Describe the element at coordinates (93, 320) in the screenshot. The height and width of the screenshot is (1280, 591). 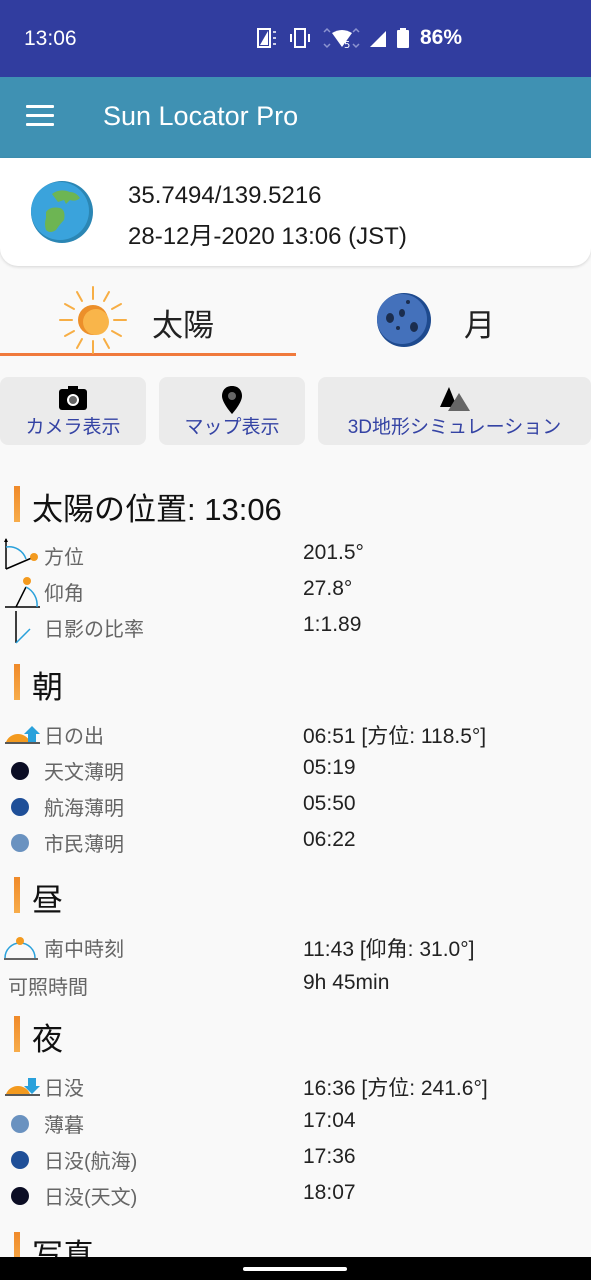
I see `sun-icon` at that location.